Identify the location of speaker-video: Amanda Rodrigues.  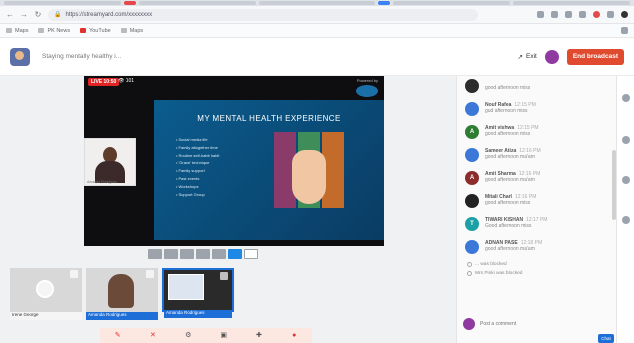
(110, 162).